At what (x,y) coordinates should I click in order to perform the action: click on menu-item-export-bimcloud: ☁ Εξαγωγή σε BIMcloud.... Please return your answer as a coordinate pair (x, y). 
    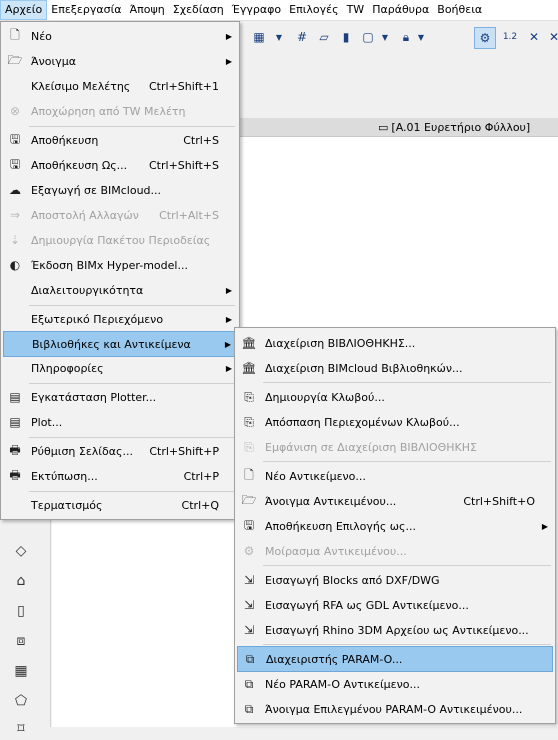
    Looking at the image, I should click on (120, 190).